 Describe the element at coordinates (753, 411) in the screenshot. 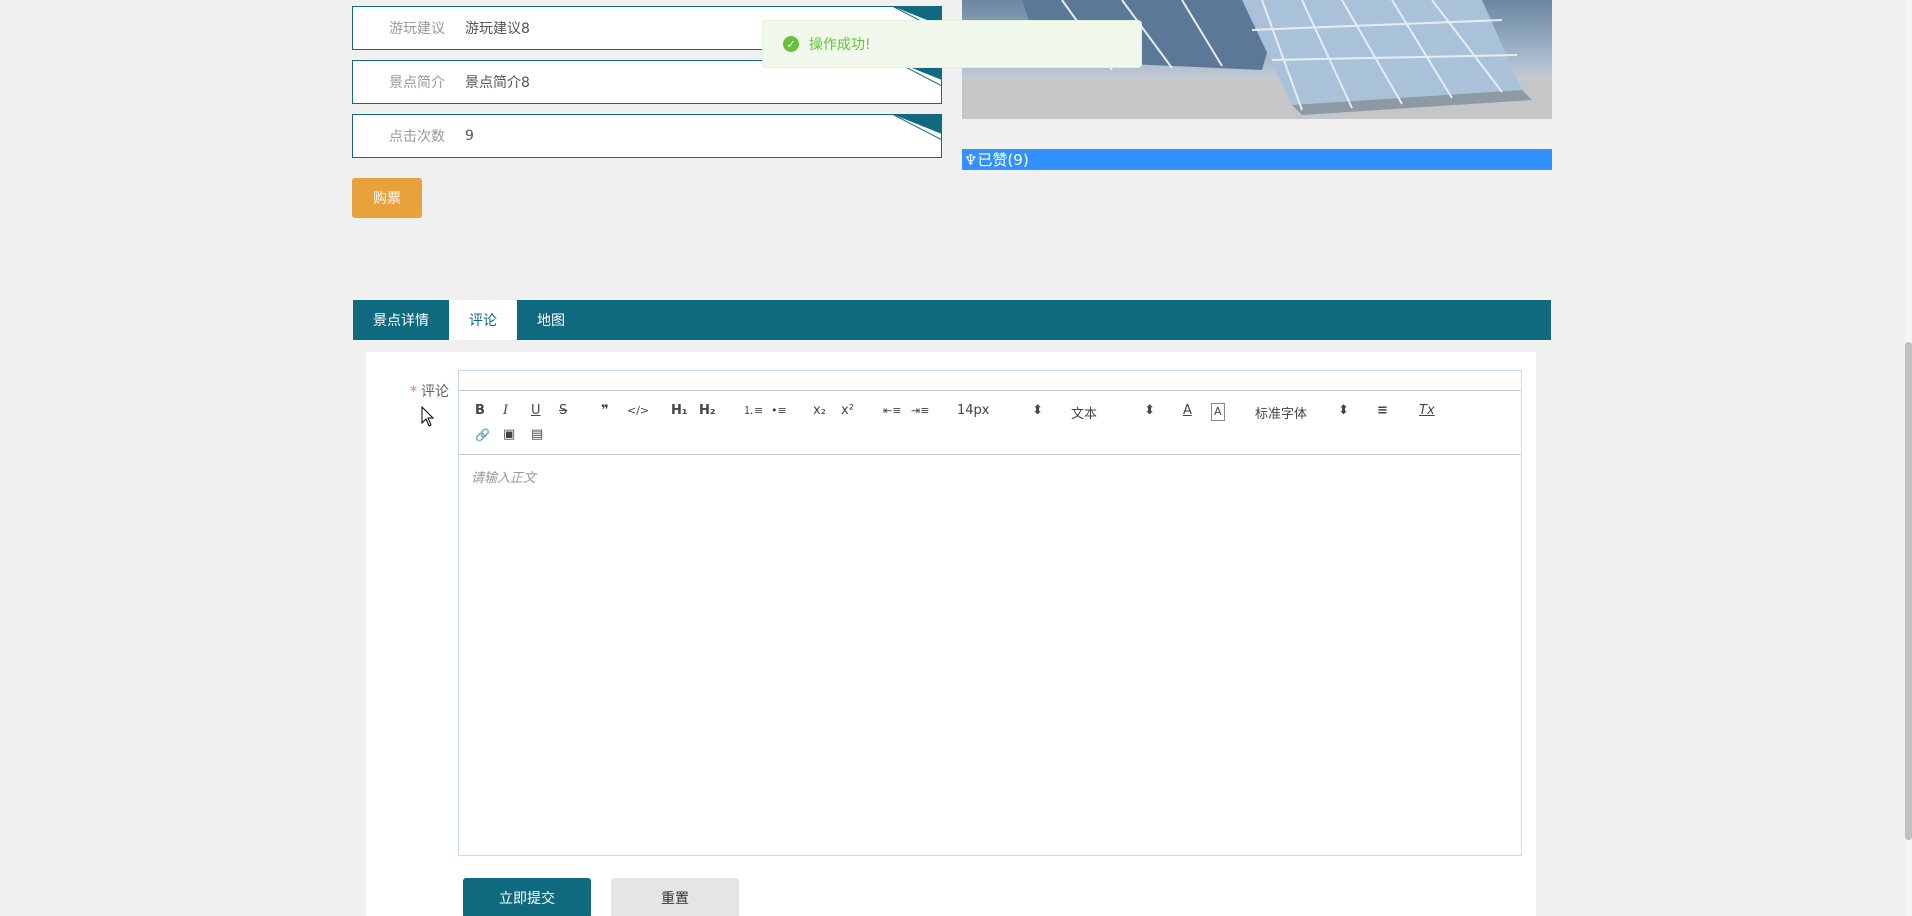

I see `ordered-list-icon: ⒈≡` at that location.